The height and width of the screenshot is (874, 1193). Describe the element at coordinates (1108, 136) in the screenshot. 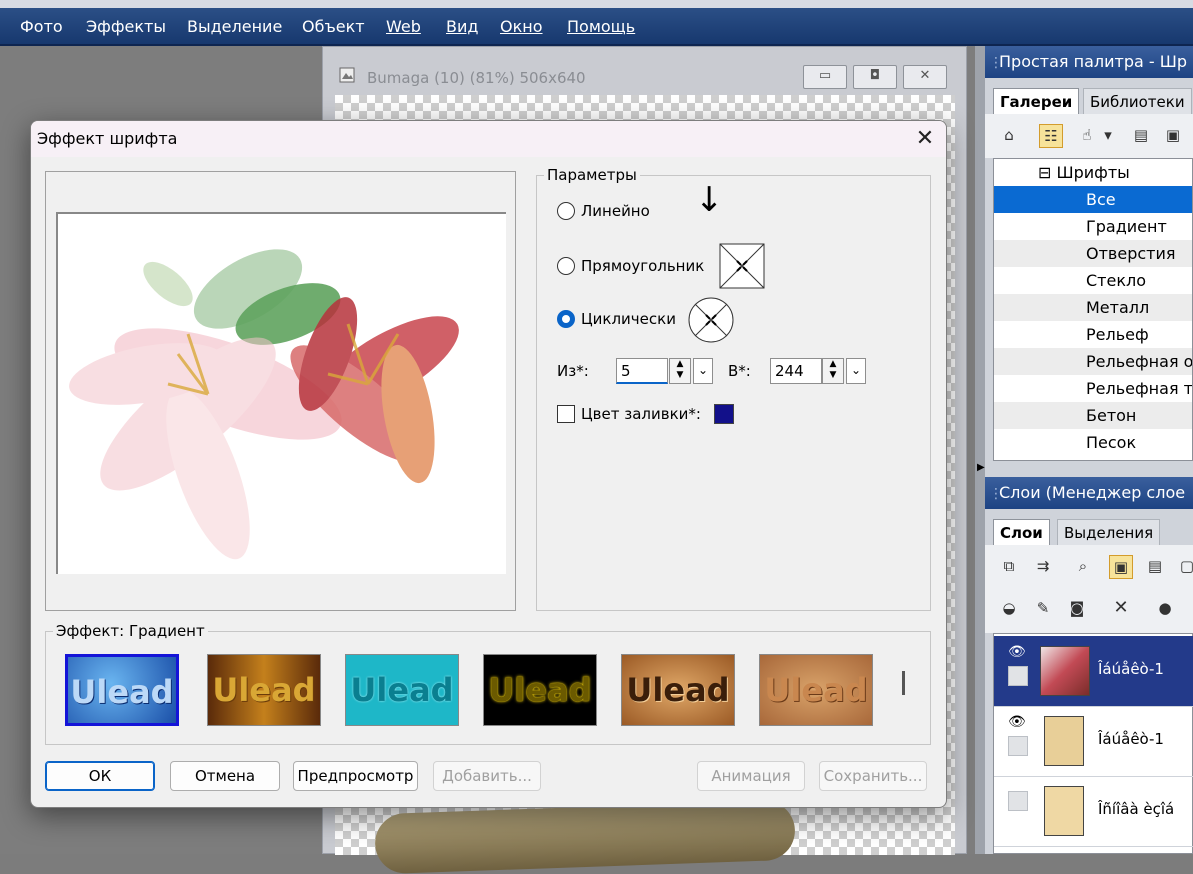

I see `dropdown-arrow-icon: ▾` at that location.